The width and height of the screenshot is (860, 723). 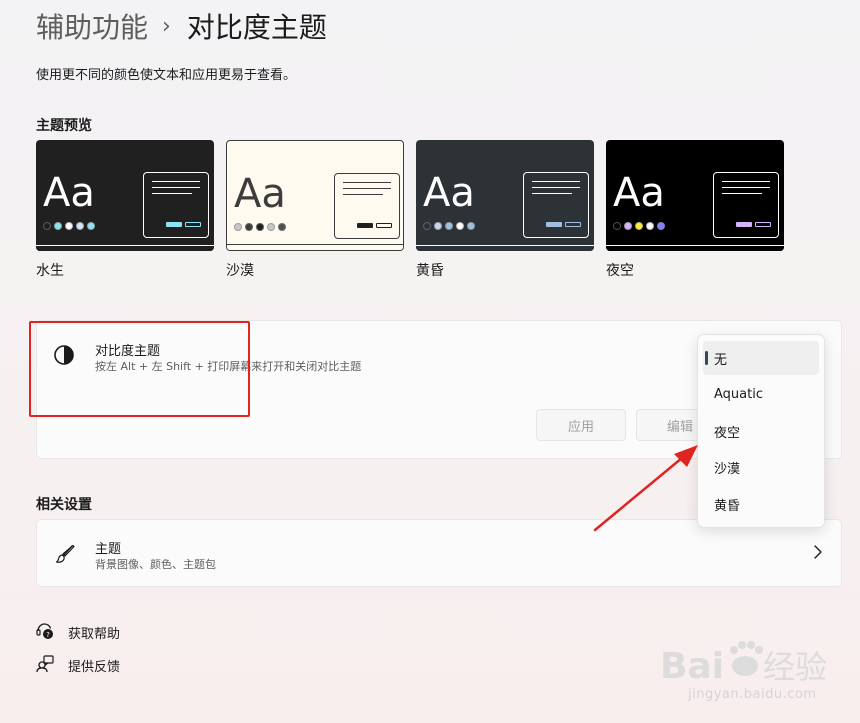 What do you see at coordinates (94, 632) in the screenshot?
I see `get-help-link: 获取帮助` at bounding box center [94, 632].